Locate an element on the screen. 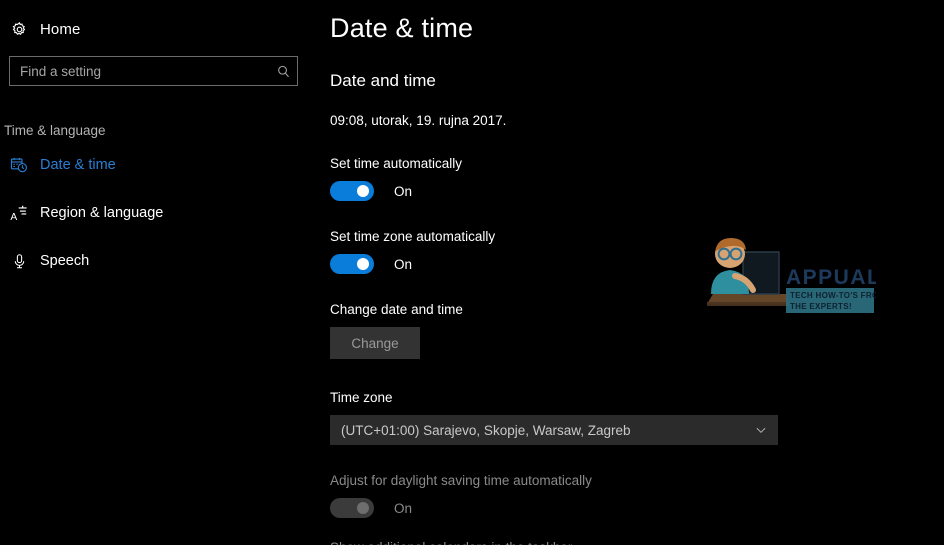  set-timezone-automatically-row: On is located at coordinates (637, 264).